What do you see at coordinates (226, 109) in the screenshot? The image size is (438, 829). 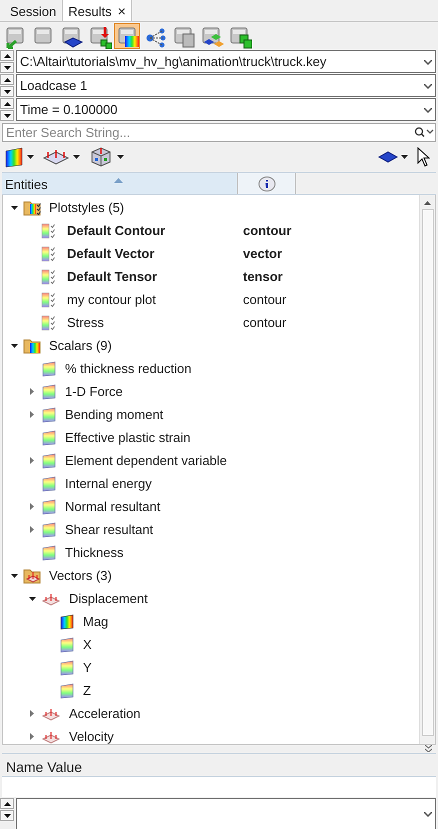 I see `dropdown: Time = 0.100000` at bounding box center [226, 109].